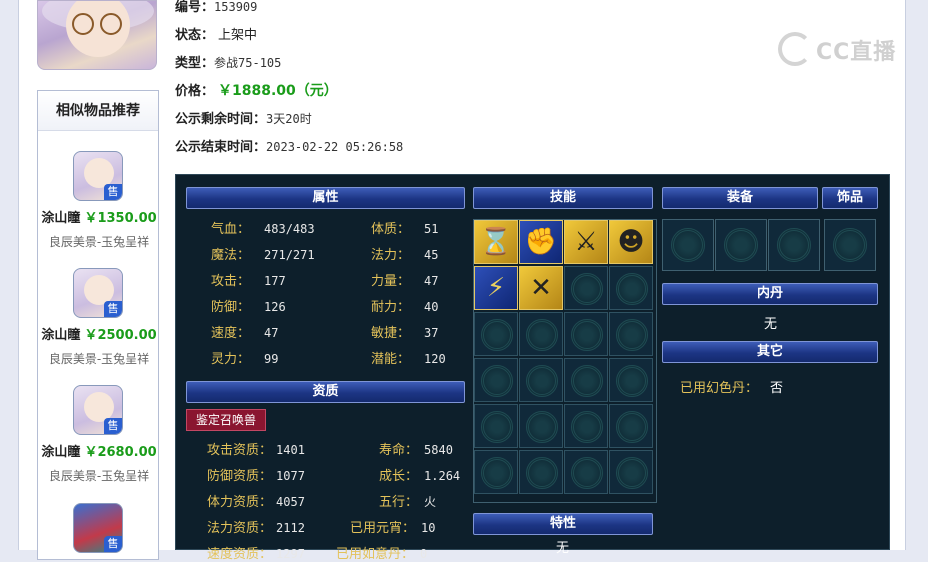  I want to click on sidebar-title: 相似物品推荐, so click(98, 111).